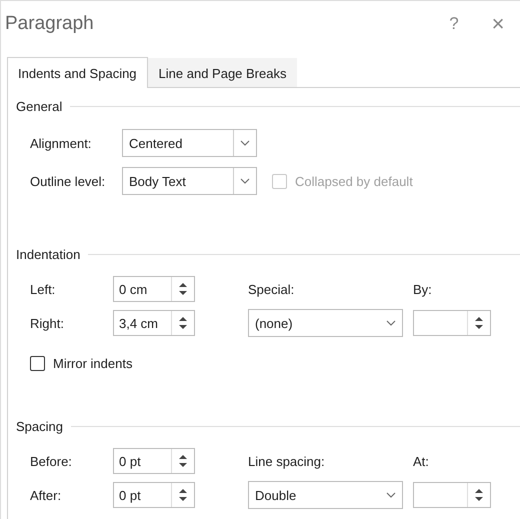 The width and height of the screenshot is (520, 519). Describe the element at coordinates (422, 289) in the screenshot. I see `field-label: By:` at that location.